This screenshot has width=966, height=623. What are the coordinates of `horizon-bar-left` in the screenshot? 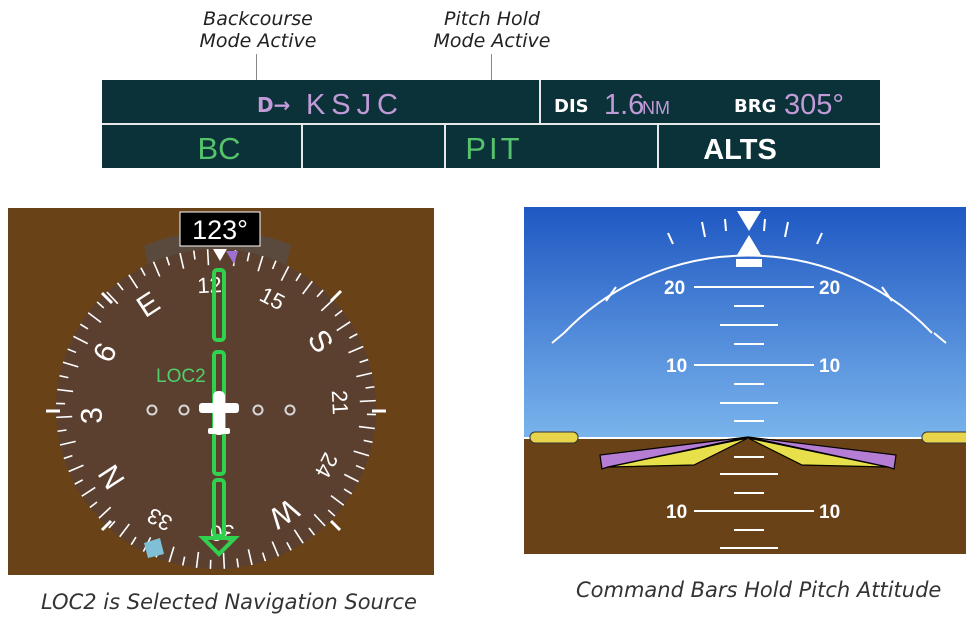 It's located at (554, 437).